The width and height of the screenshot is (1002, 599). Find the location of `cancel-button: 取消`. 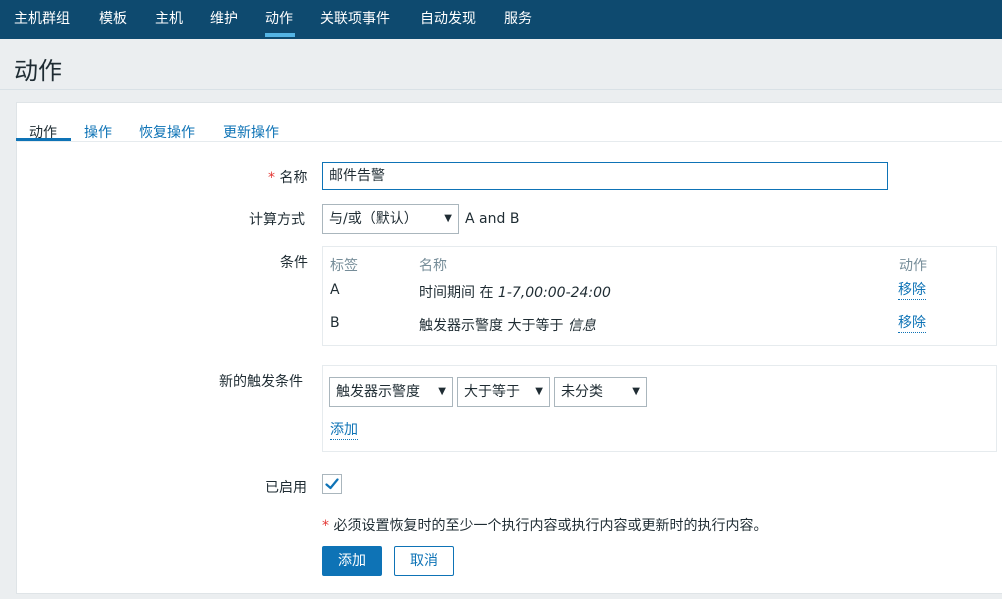

cancel-button: 取消 is located at coordinates (424, 561).